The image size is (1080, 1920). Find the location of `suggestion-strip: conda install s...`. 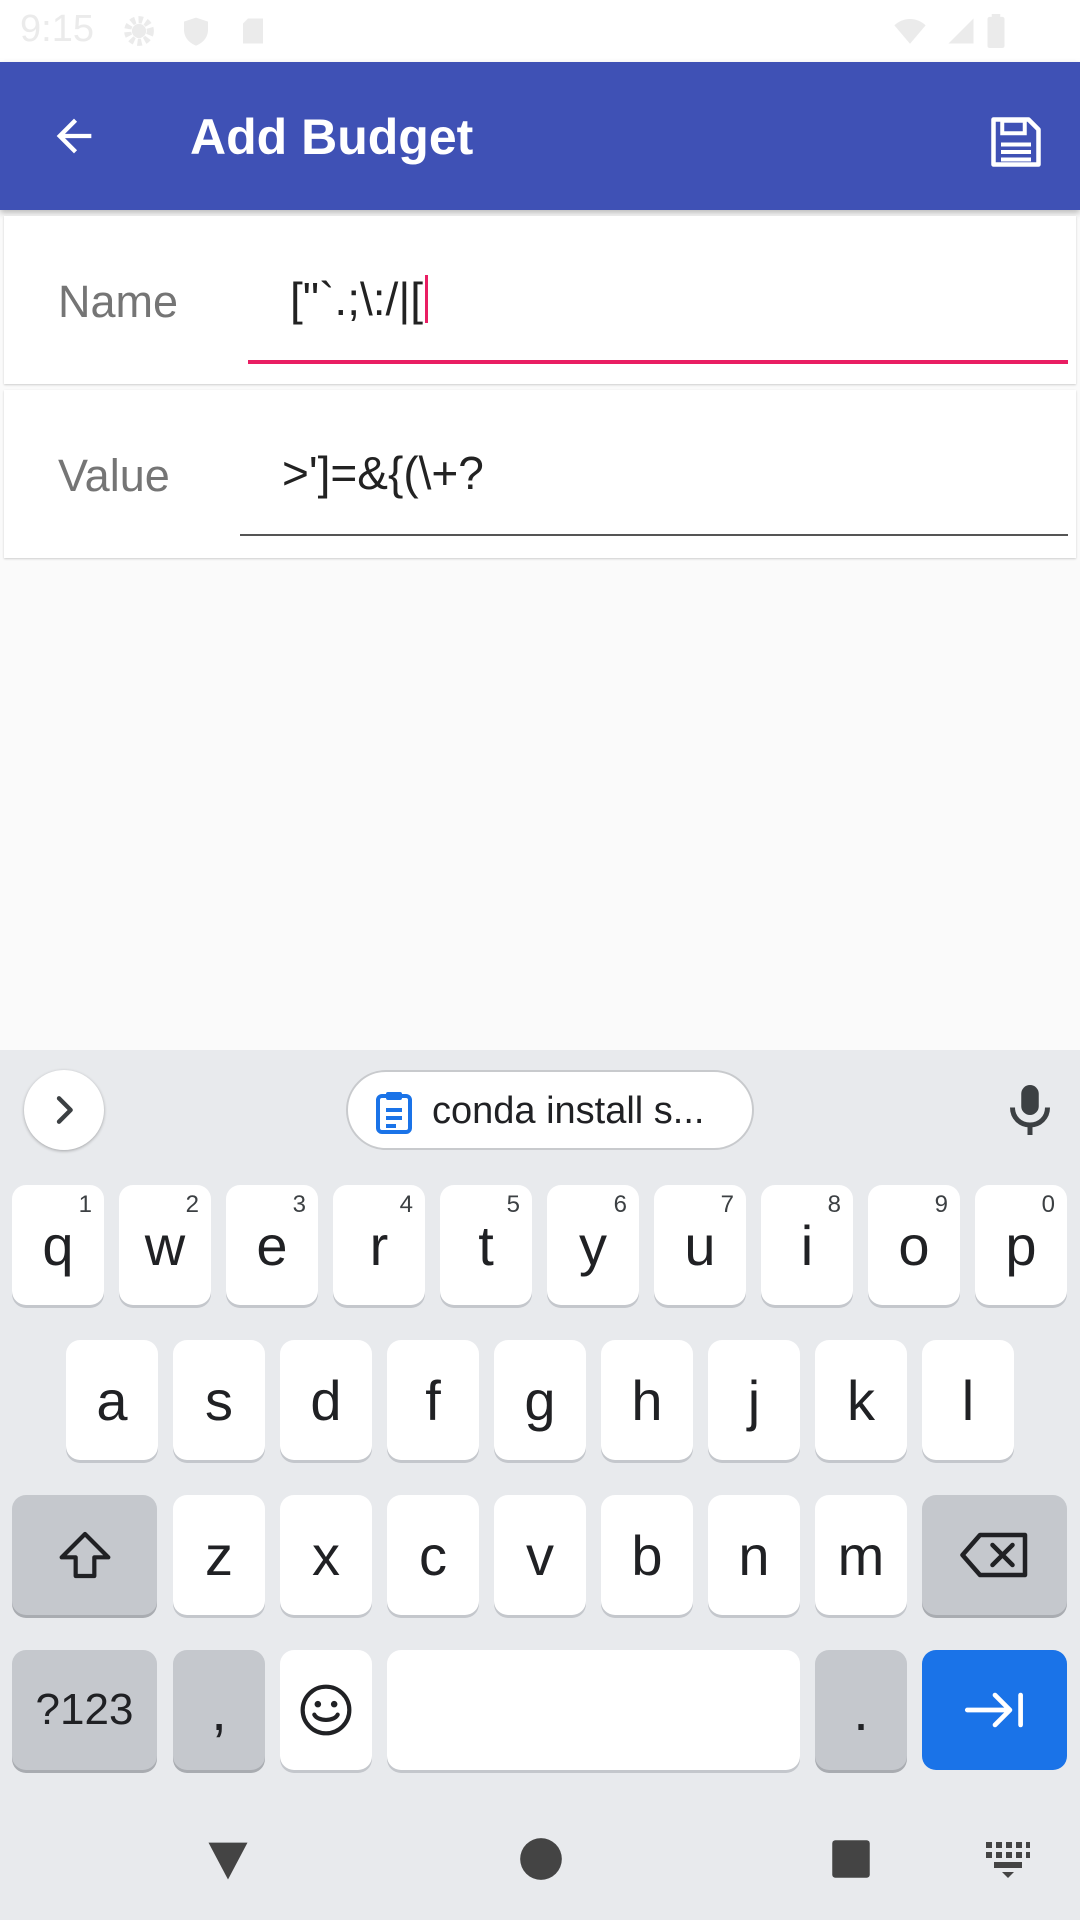

suggestion-strip: conda install s... is located at coordinates (540, 1110).